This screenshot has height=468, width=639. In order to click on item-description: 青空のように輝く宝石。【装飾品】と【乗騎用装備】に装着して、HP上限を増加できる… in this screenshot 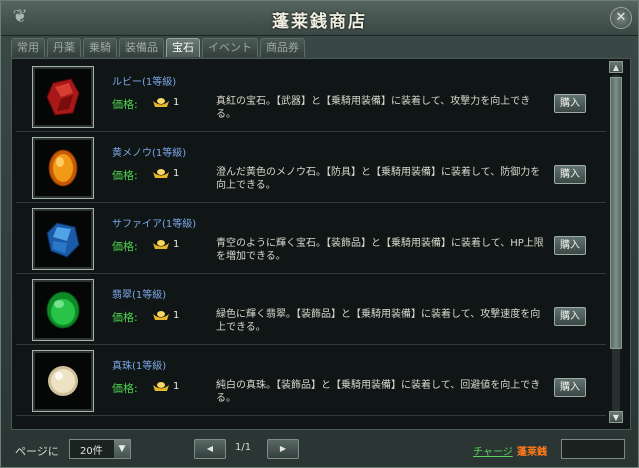, I will do `click(380, 250)`.